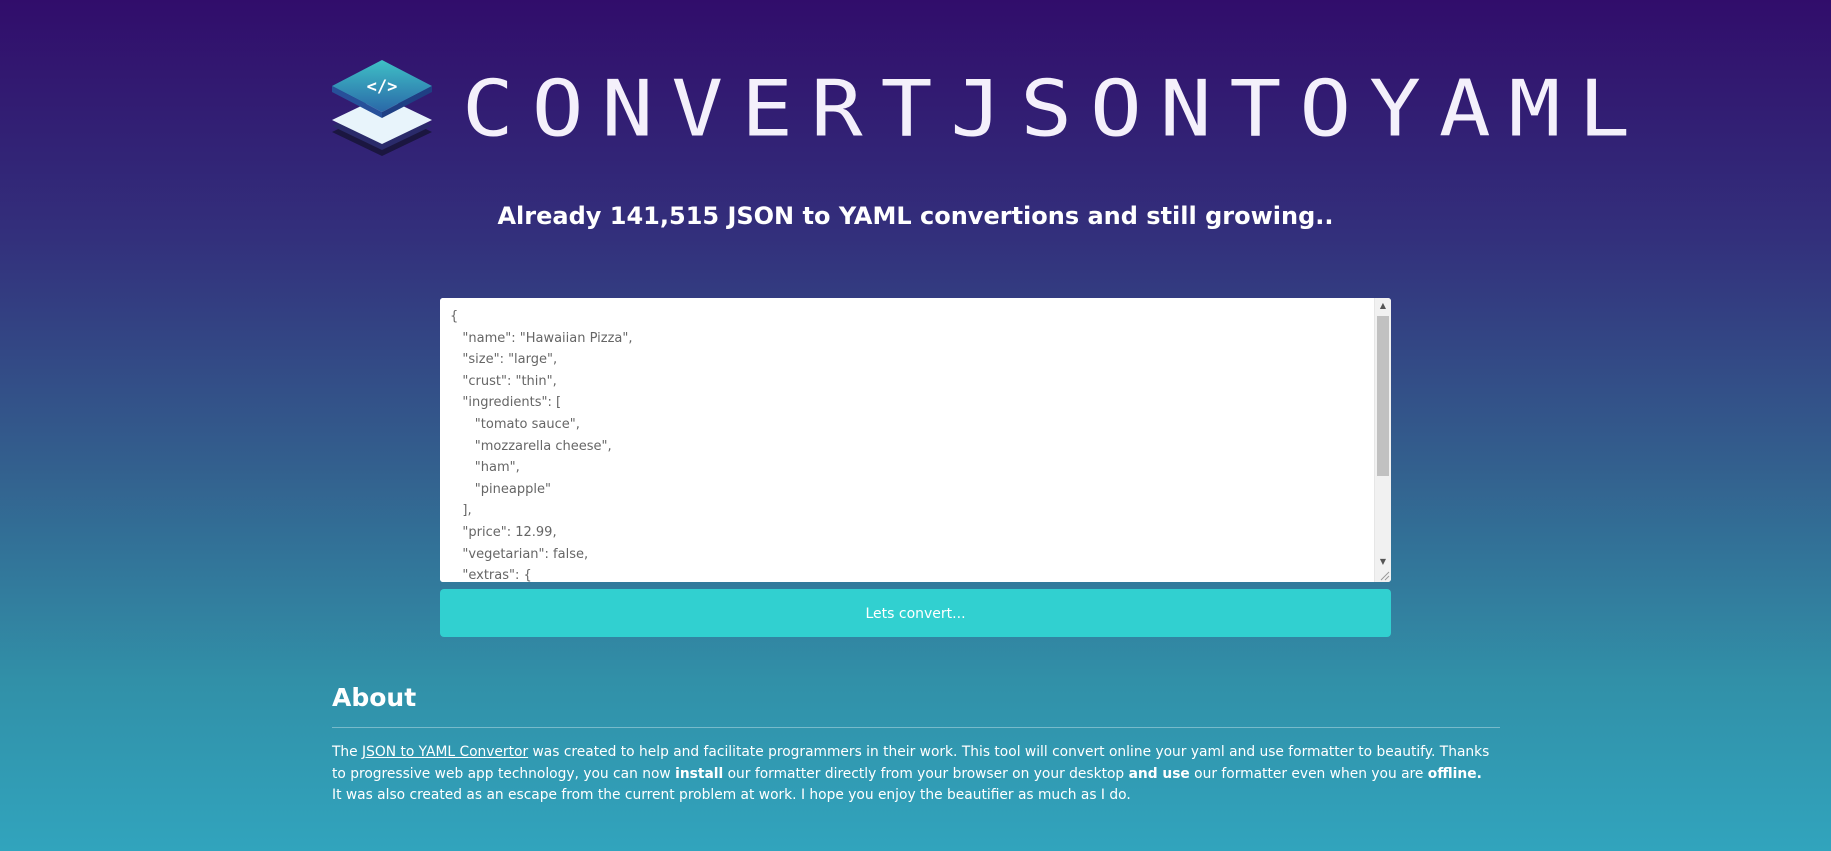  Describe the element at coordinates (1452, 773) in the screenshot. I see `offline-emphasis: offline` at that location.